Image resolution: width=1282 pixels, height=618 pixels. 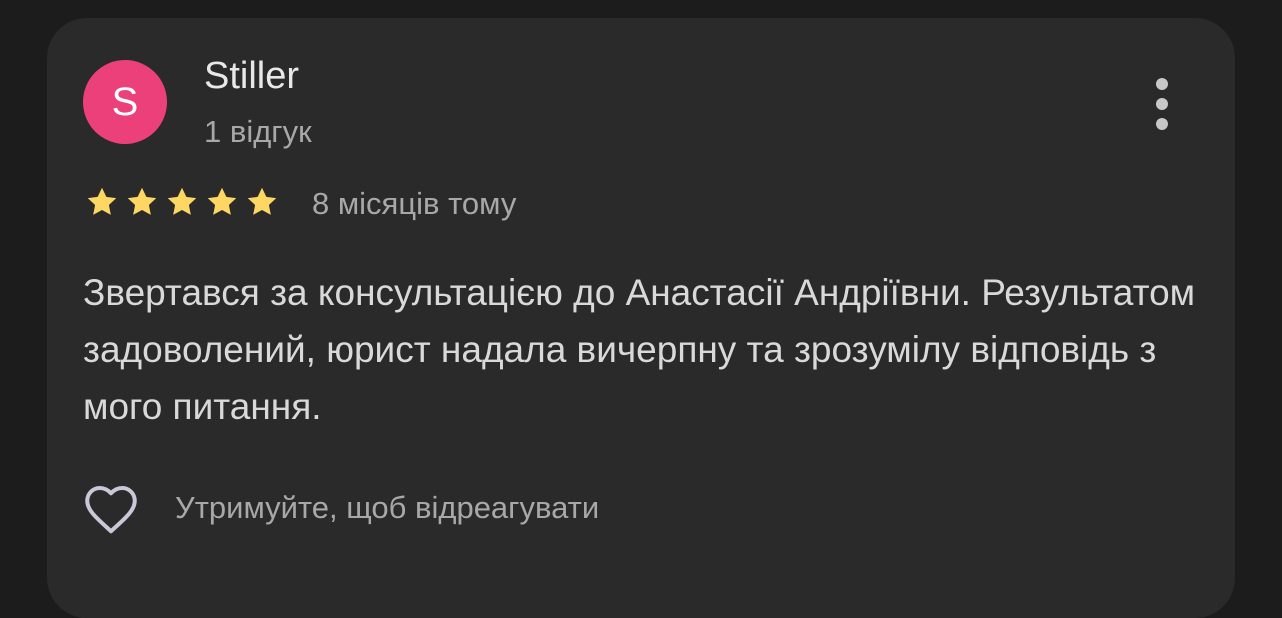 I want to click on avatar: S, so click(x=125, y=102).